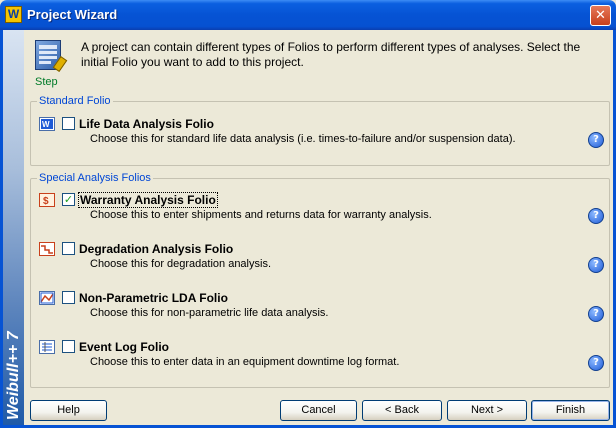 This screenshot has height=428, width=616. I want to click on life-data-icon: W, so click(47, 124).